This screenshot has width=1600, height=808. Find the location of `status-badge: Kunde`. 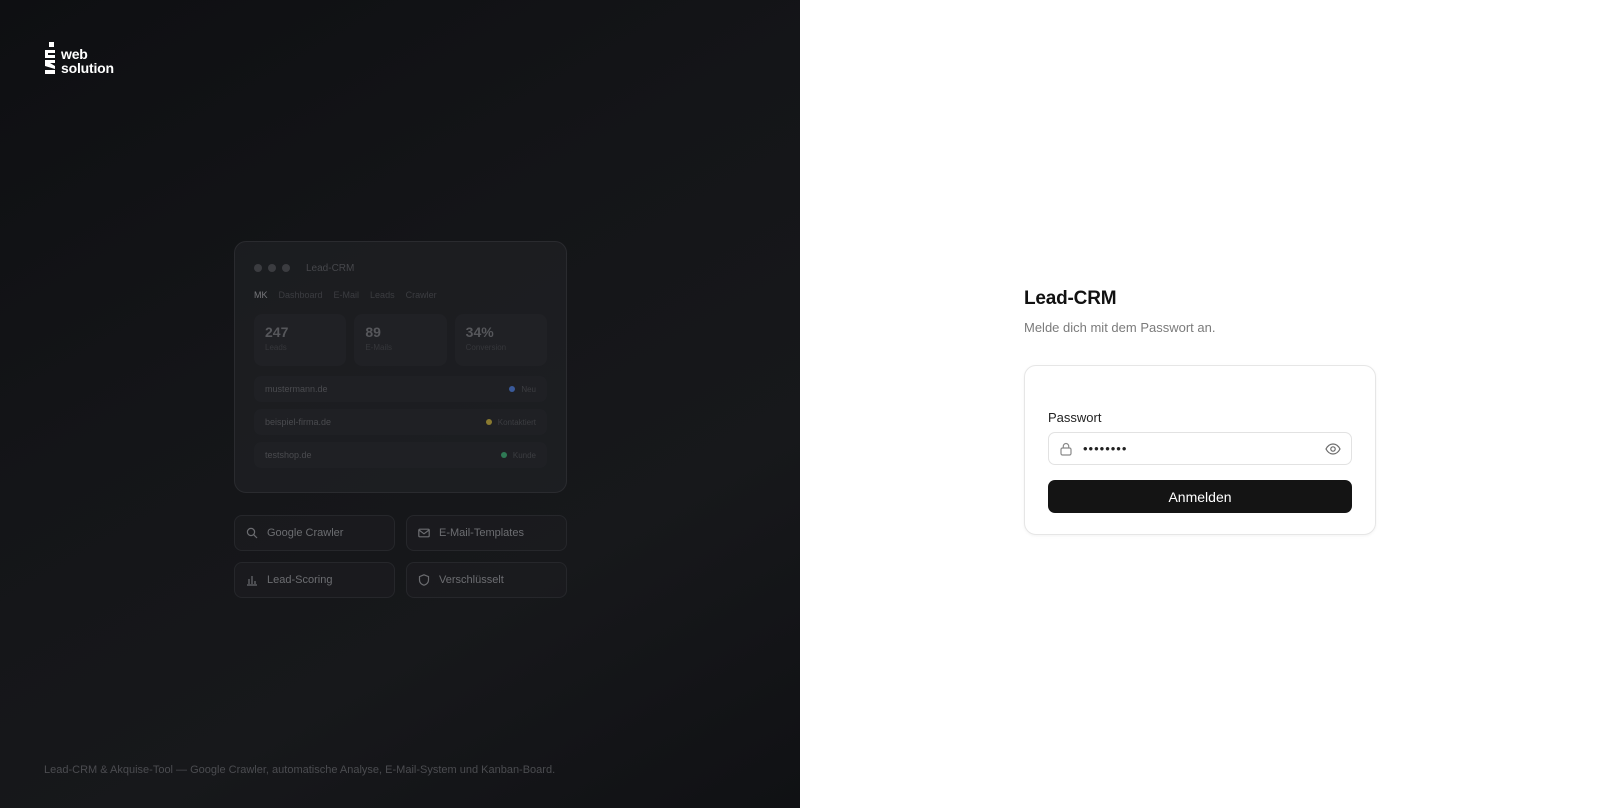

status-badge: Kunde is located at coordinates (518, 455).